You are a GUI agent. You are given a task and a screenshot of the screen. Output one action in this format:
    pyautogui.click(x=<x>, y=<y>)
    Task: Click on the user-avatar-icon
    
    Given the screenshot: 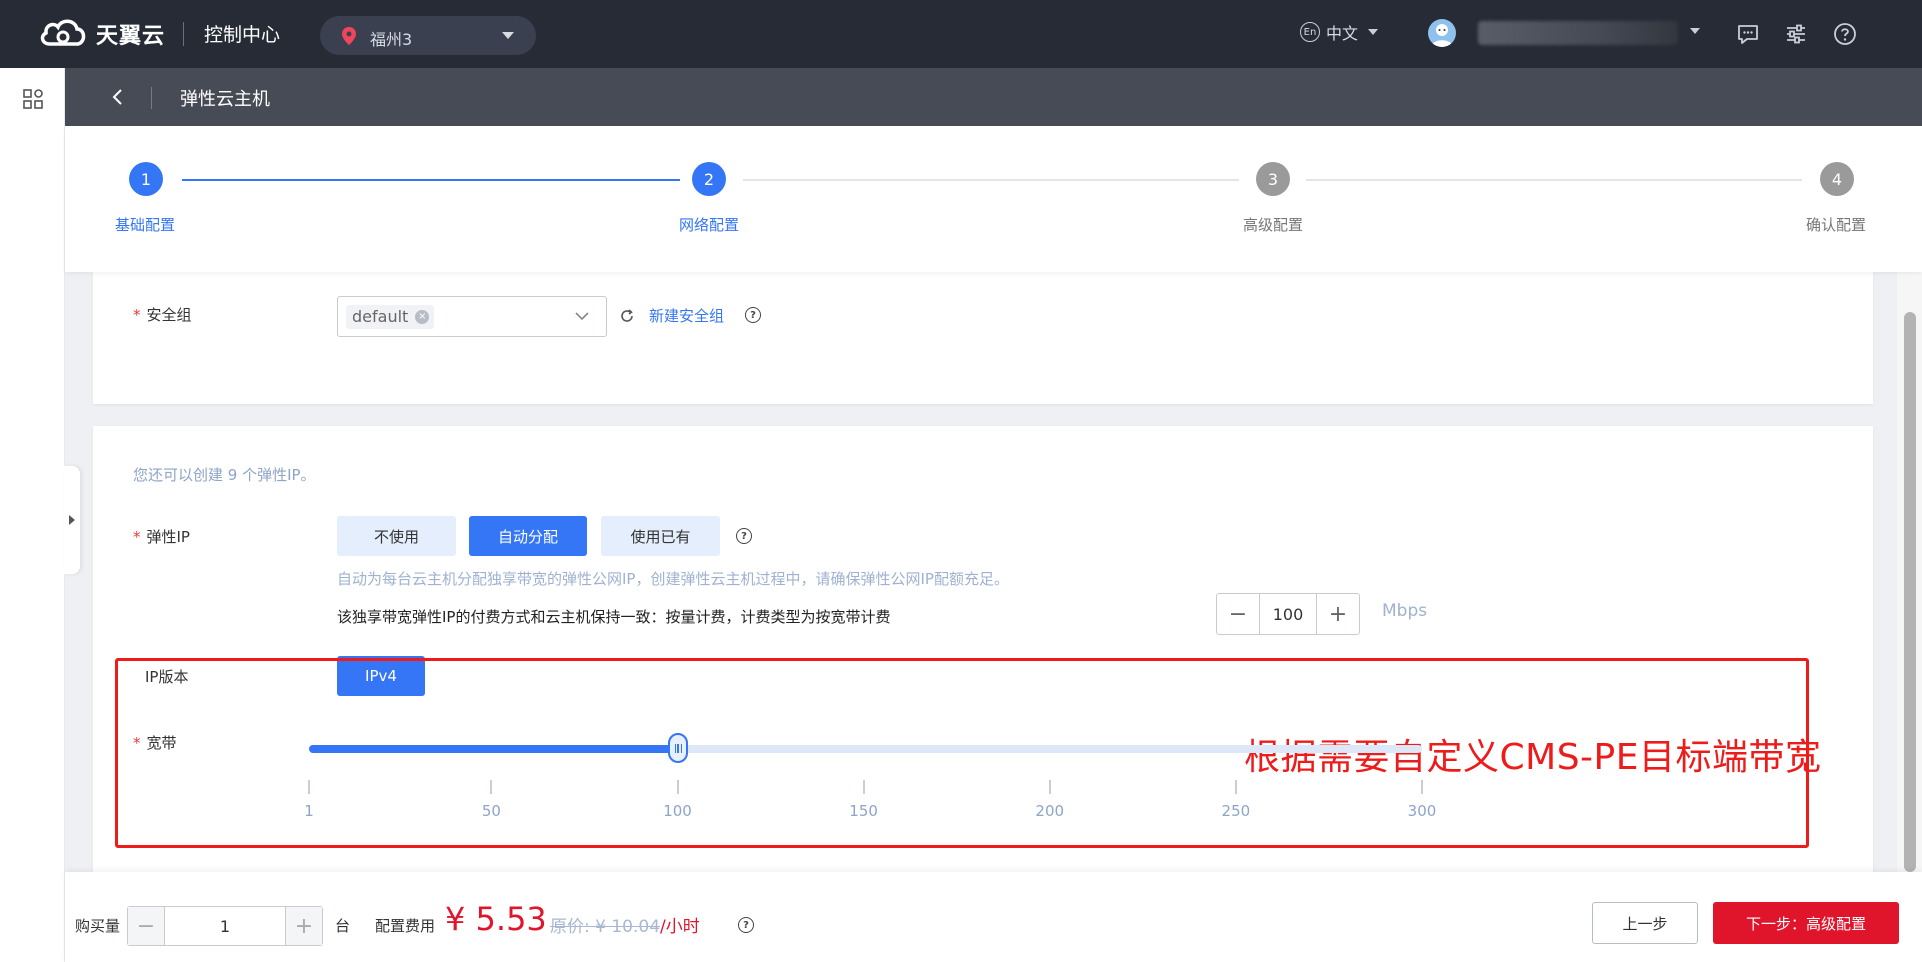 What is the action you would take?
    pyautogui.click(x=1442, y=33)
    